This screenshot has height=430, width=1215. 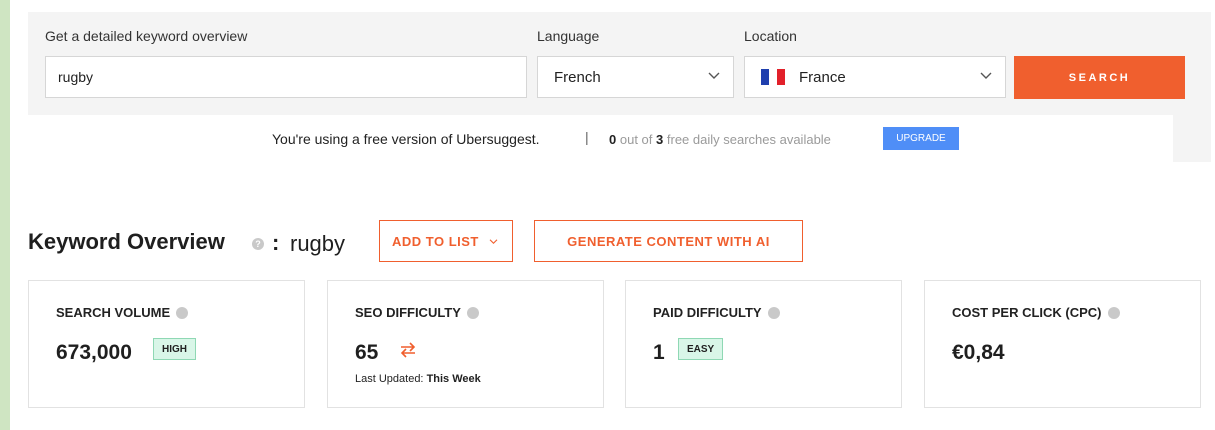 I want to click on card-title-text: SEO DIFFICULTY, so click(x=408, y=312).